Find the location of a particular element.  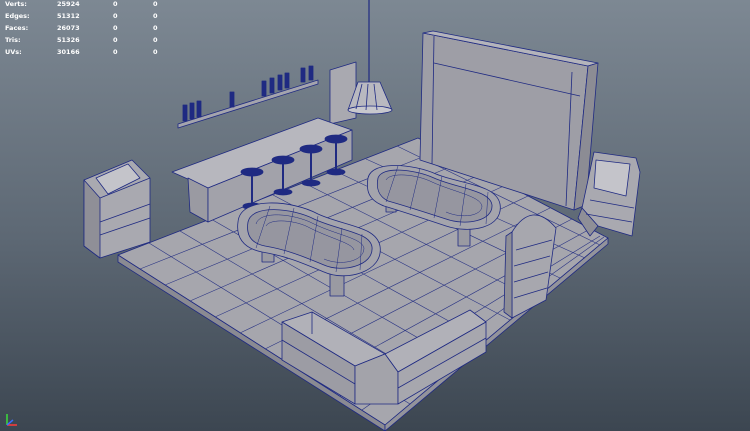

bottle-shelf is located at coordinates (248, 97).